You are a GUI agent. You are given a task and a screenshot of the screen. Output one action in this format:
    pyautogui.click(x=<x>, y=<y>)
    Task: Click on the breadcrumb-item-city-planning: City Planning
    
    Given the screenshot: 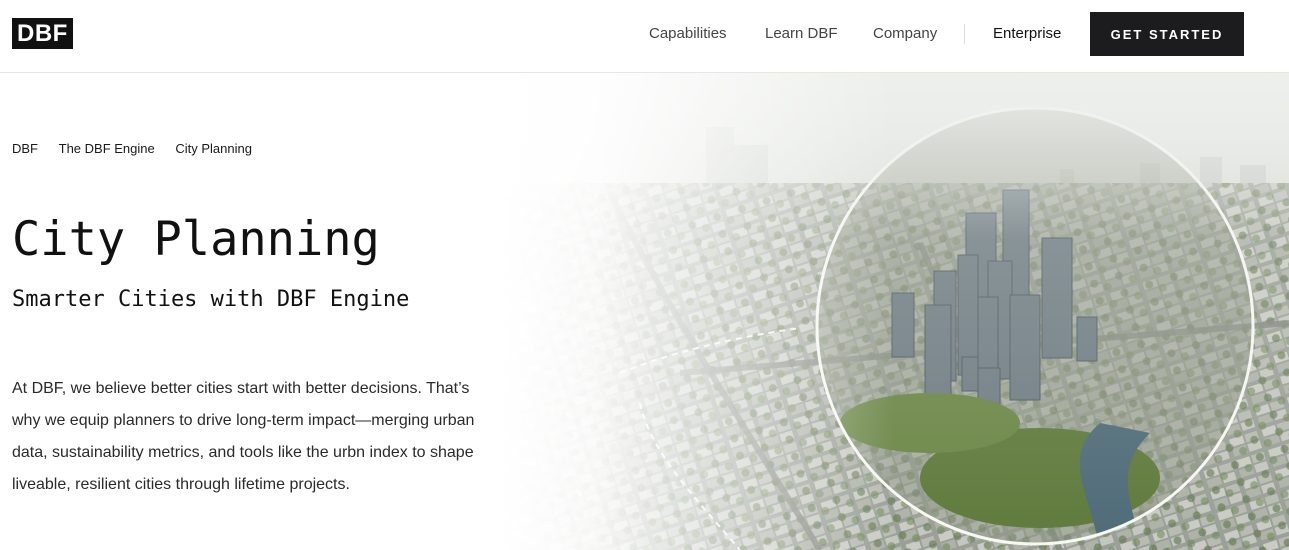 What is the action you would take?
    pyautogui.click(x=213, y=148)
    